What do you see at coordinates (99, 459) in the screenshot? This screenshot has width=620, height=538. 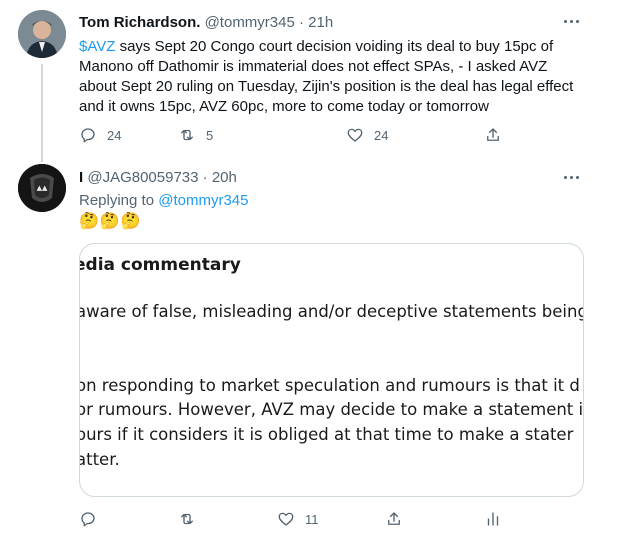 I see `media-line: atter.` at bounding box center [99, 459].